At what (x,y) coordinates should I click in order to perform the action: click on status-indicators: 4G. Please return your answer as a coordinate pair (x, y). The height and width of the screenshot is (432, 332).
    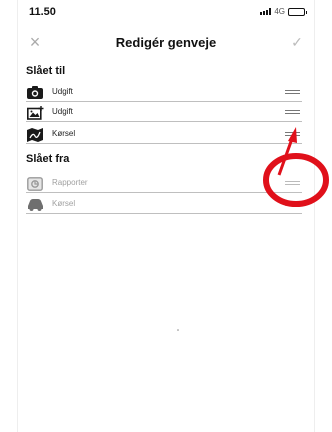
    Looking at the image, I should click on (283, 11).